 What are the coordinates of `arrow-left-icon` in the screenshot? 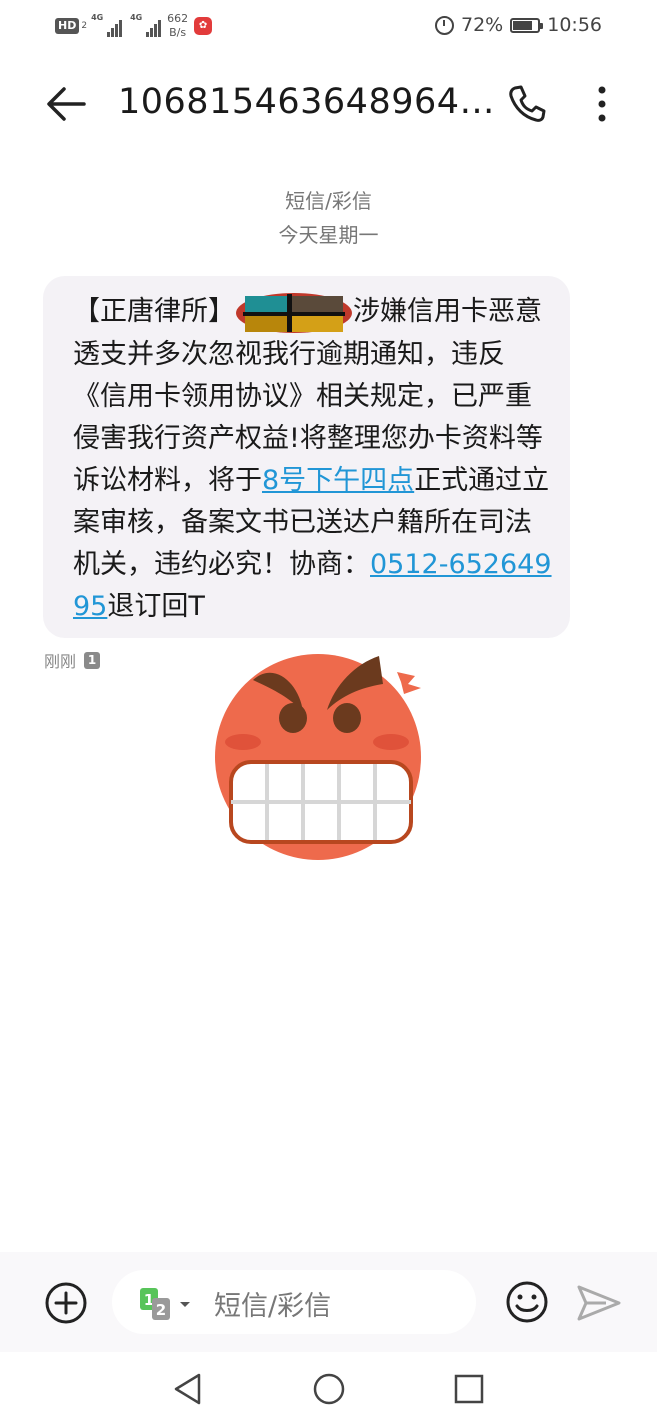 It's located at (66, 104).